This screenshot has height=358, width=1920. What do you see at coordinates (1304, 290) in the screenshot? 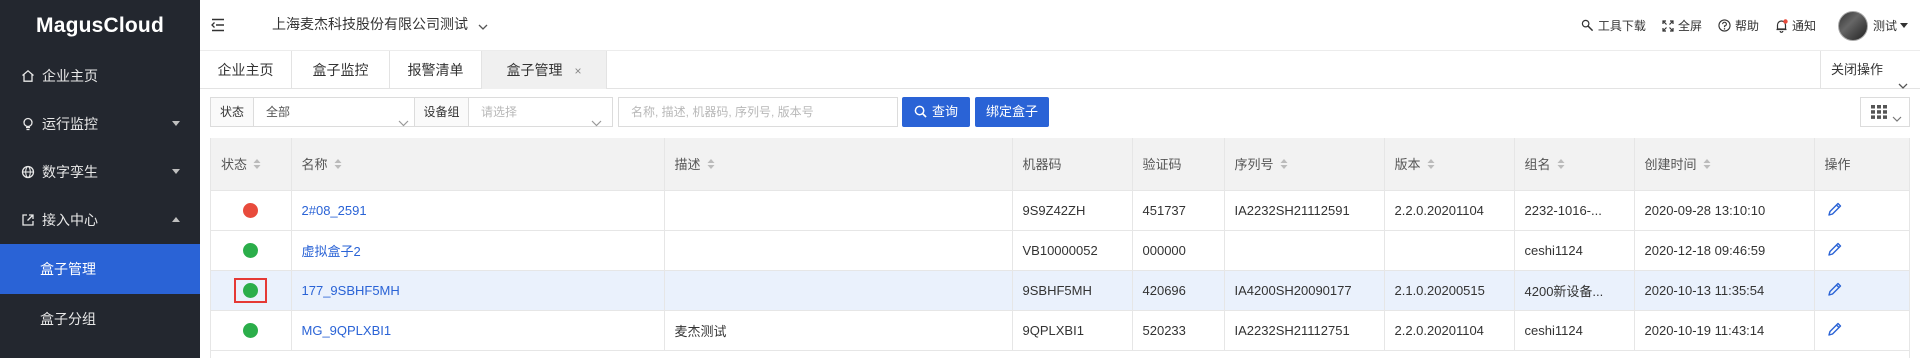
I see `serial-cell: IA4200SH20090177` at bounding box center [1304, 290].